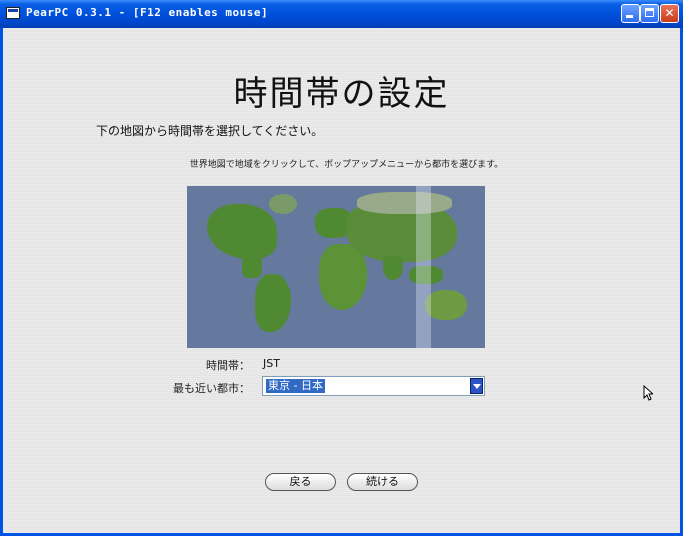  Describe the element at coordinates (341, 94) in the screenshot. I see `page-title: 時間帯の設定` at that location.